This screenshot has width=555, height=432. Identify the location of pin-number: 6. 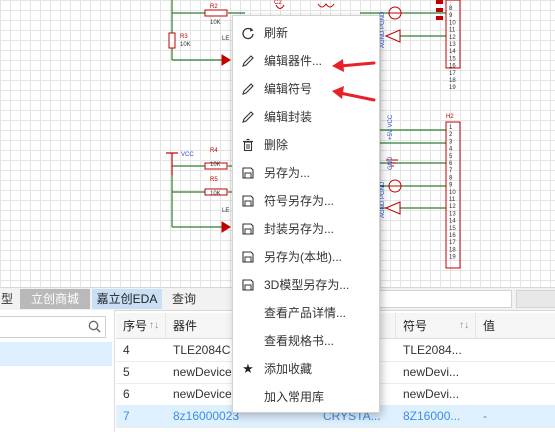
(451, 164).